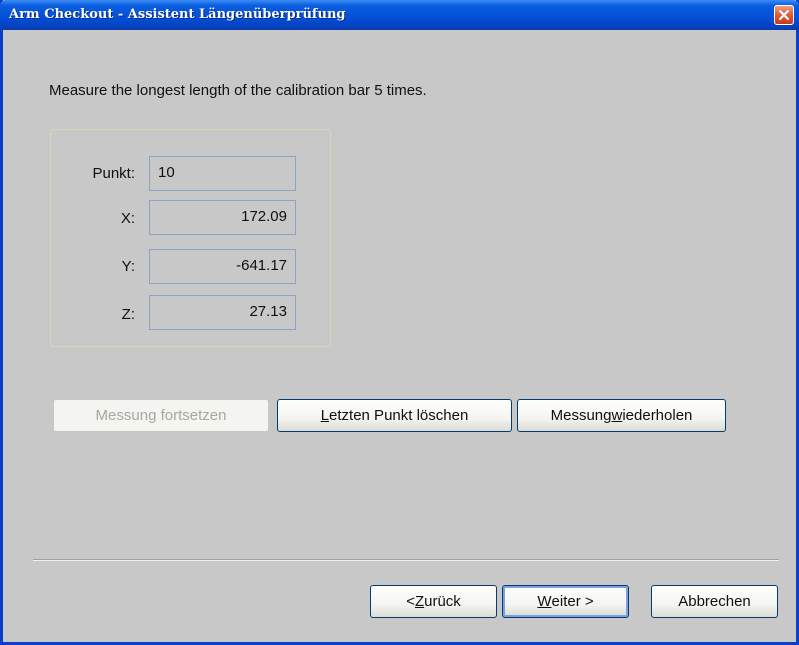 The height and width of the screenshot is (645, 799). What do you see at coordinates (617, 415) in the screenshot?
I see `repeat-measurement-mnemonic: w` at bounding box center [617, 415].